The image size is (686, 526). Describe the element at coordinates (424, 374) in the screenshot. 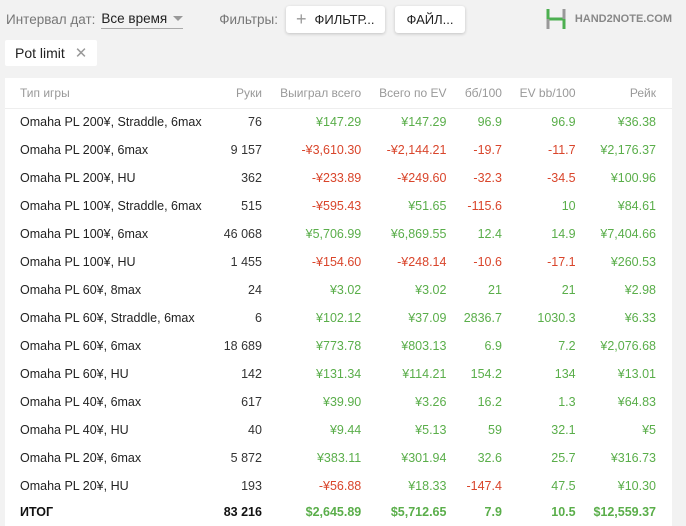

I see `value-cell: ¥114.21` at that location.